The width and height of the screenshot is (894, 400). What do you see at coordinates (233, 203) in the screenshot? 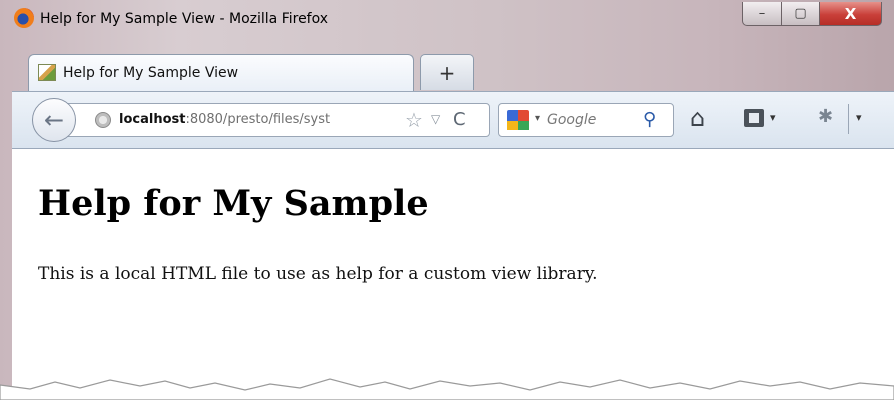
I see `page-heading: Help for My Sample` at bounding box center [233, 203].